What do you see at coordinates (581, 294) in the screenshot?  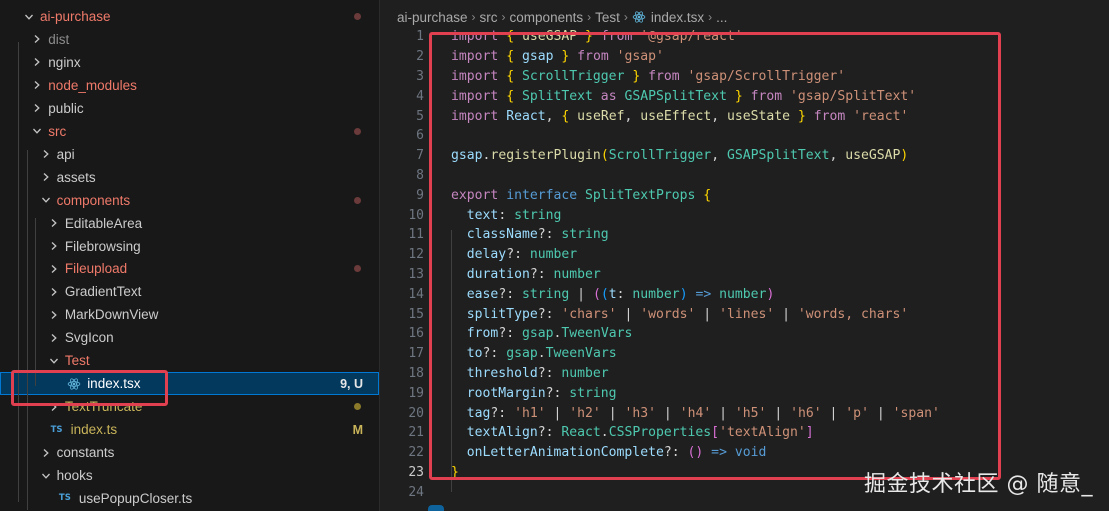 I see `code-token: |` at bounding box center [581, 294].